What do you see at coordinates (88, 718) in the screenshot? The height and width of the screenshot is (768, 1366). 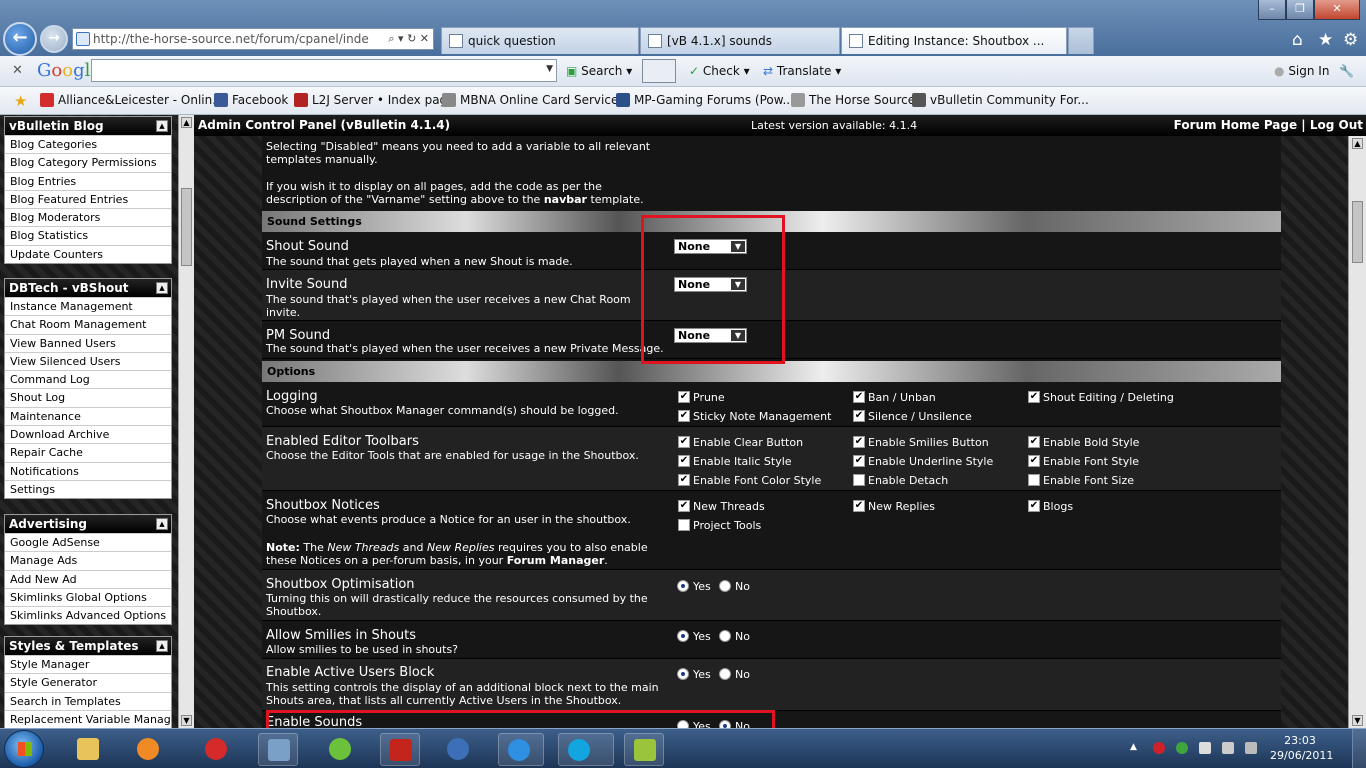 I see `sidebar-item: Replacement Variable Manager` at bounding box center [88, 718].